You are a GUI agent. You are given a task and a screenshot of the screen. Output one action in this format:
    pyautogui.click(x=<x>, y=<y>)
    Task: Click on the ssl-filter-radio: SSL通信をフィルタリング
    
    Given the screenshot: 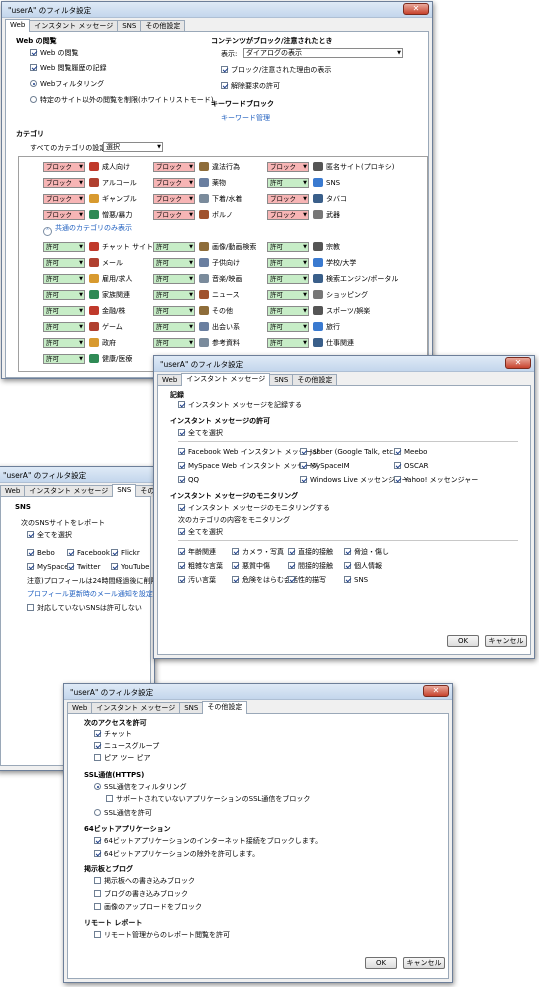 What is the action you would take?
    pyautogui.click(x=140, y=787)
    